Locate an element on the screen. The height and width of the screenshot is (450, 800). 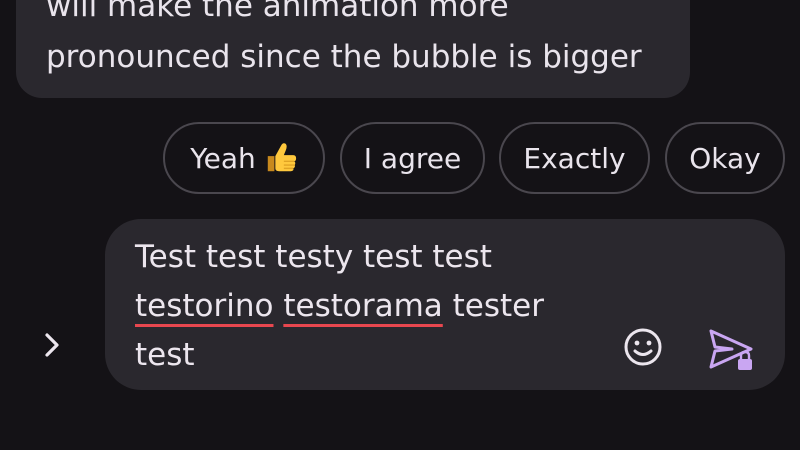
smart-reply-okay: Okay is located at coordinates (725, 158).